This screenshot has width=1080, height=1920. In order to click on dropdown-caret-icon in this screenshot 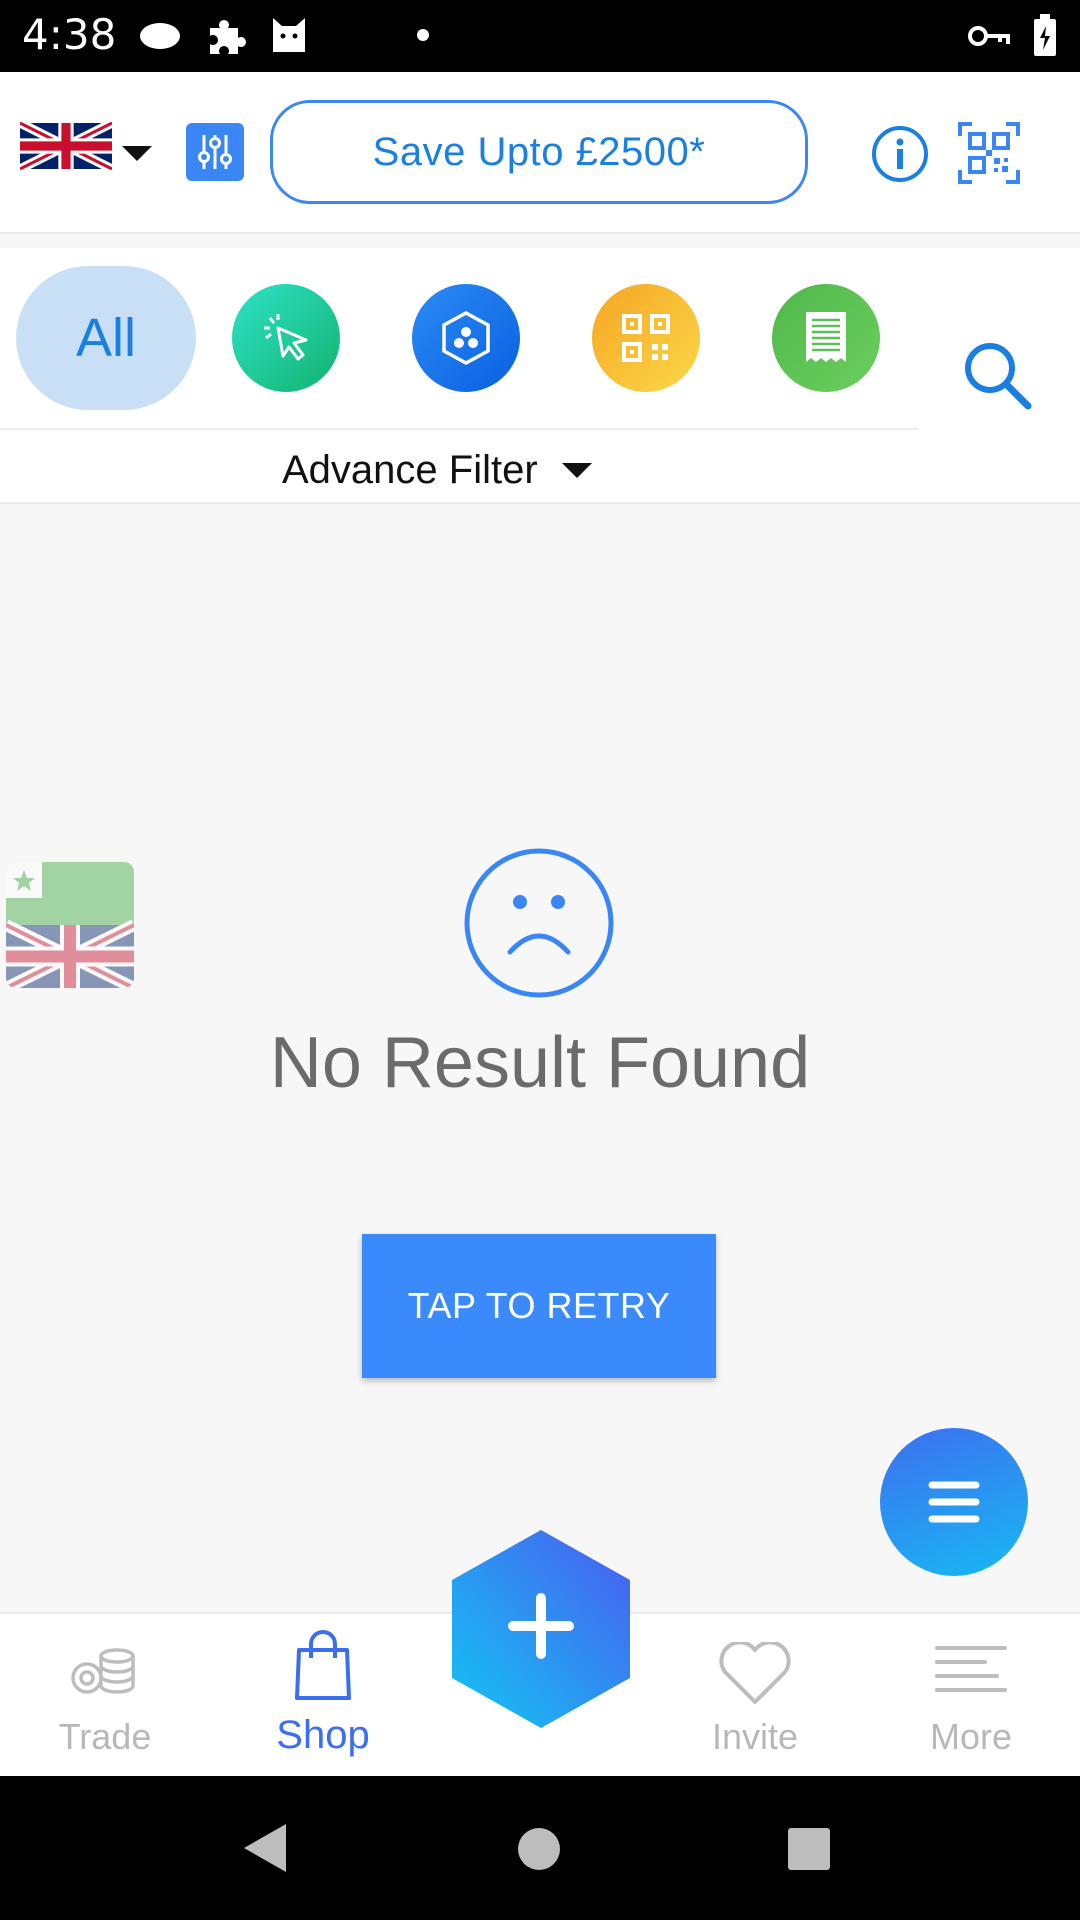, I will do `click(576, 470)`.